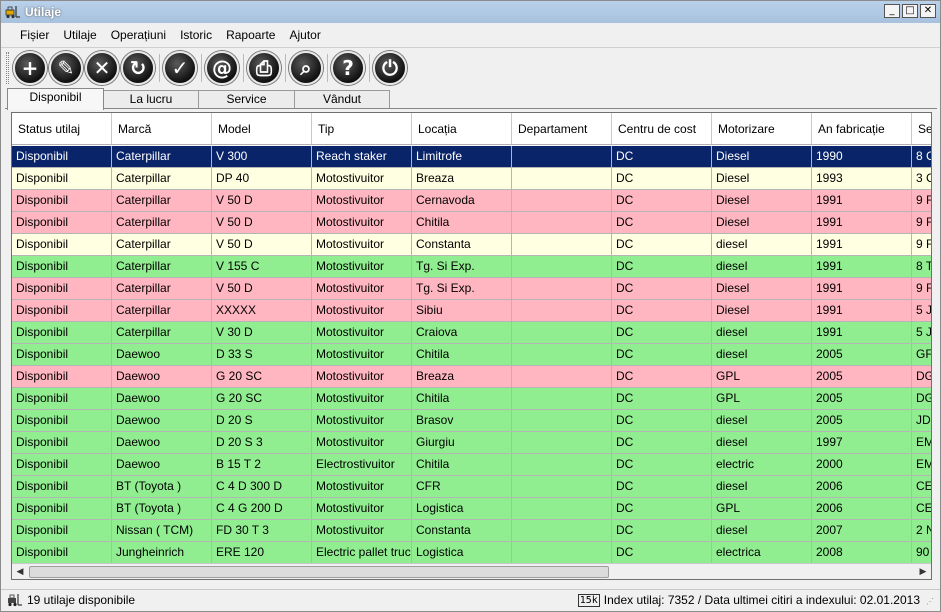  I want to click on cell-locatia: Craiova, so click(462, 333).